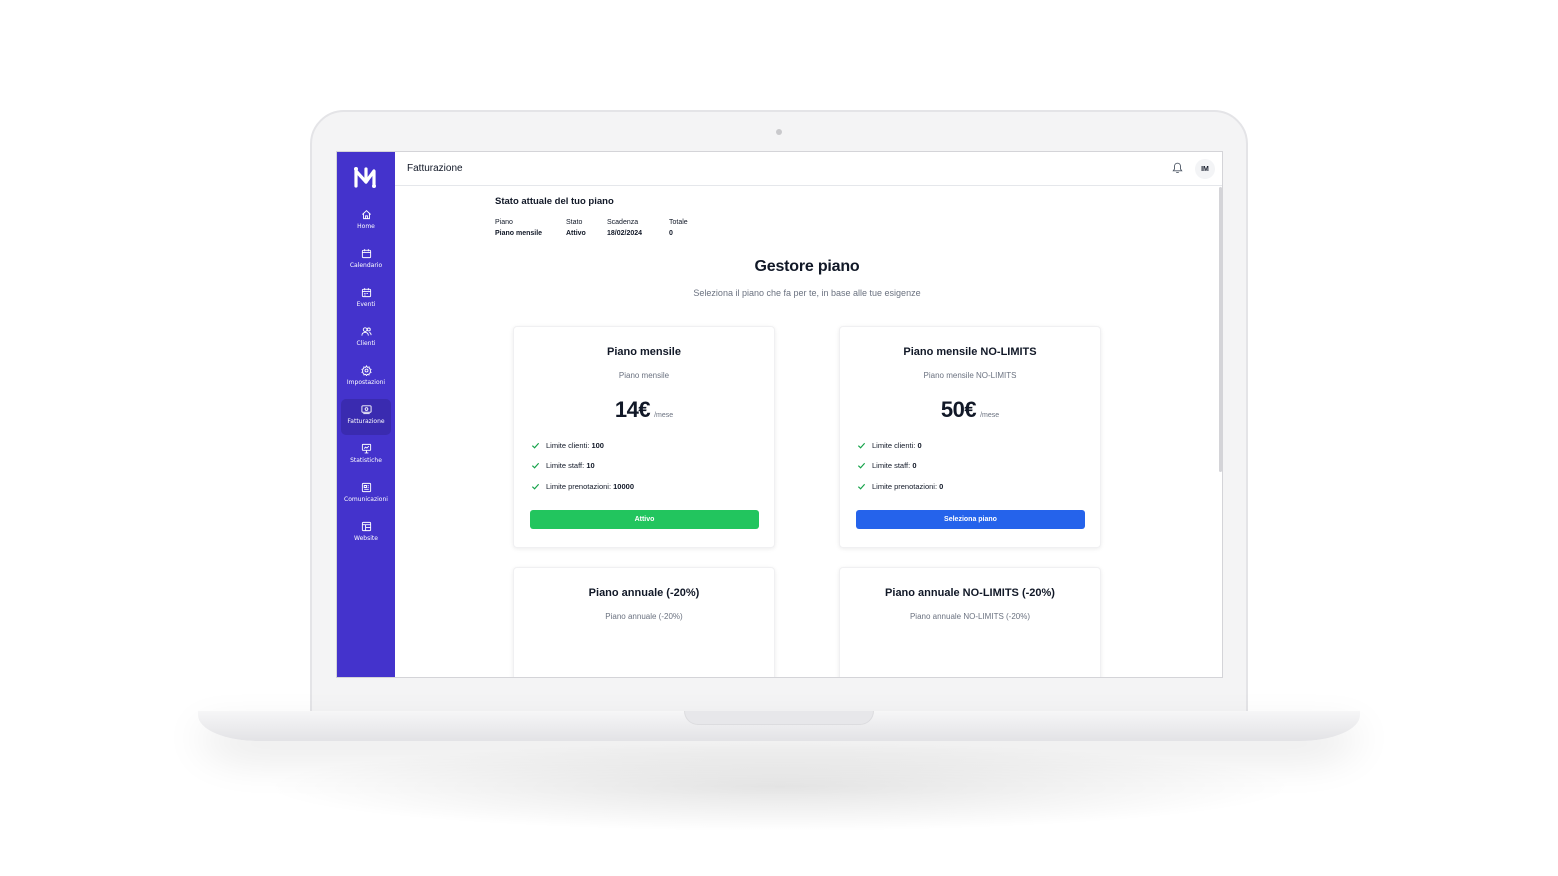 This screenshot has width=1558, height=876. I want to click on status-value: Piano mensile, so click(519, 233).